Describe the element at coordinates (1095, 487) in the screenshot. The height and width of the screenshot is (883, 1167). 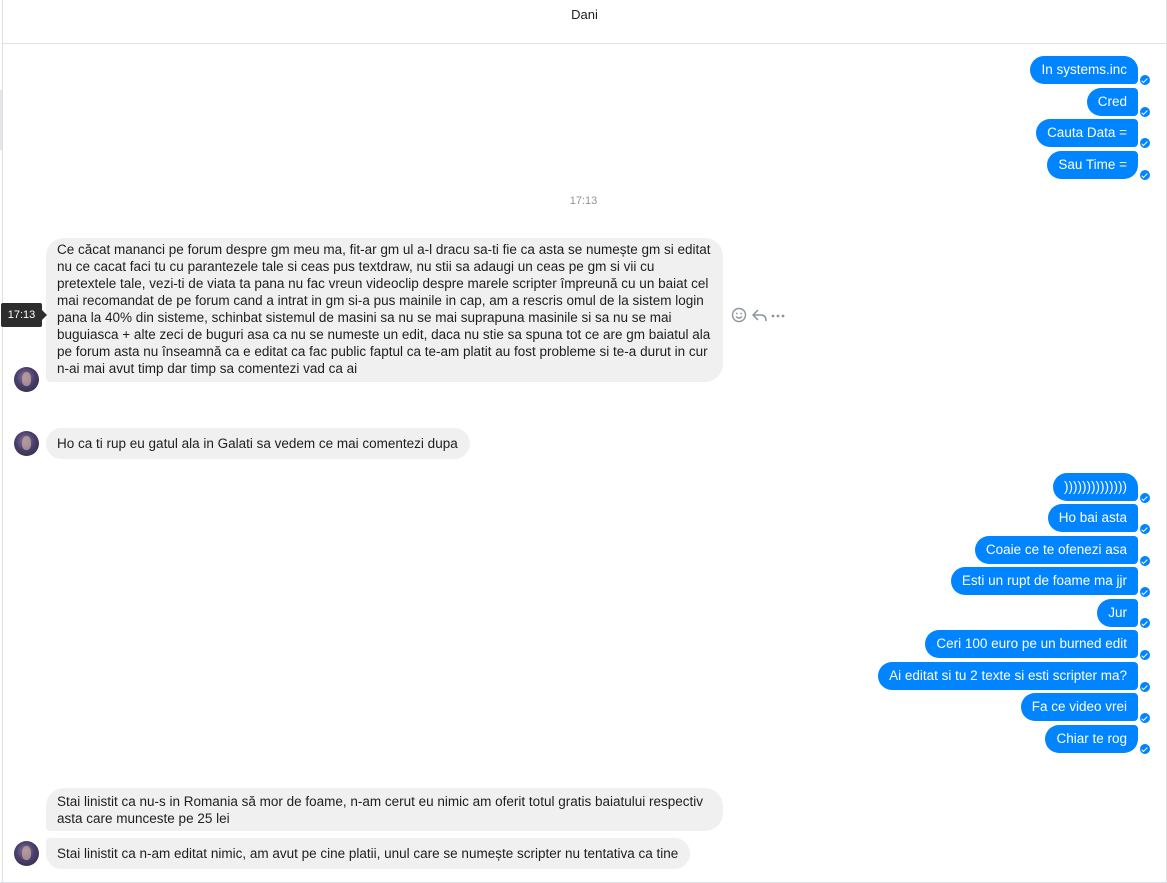
I see `sent-message: ))))))))))))))` at that location.